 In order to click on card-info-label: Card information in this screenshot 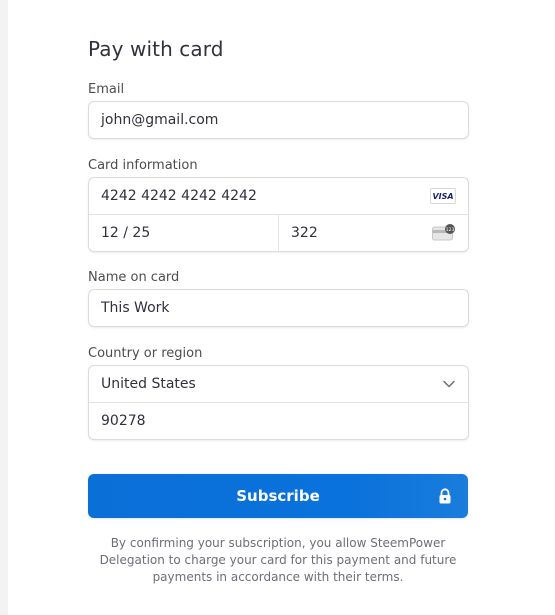, I will do `click(143, 165)`.